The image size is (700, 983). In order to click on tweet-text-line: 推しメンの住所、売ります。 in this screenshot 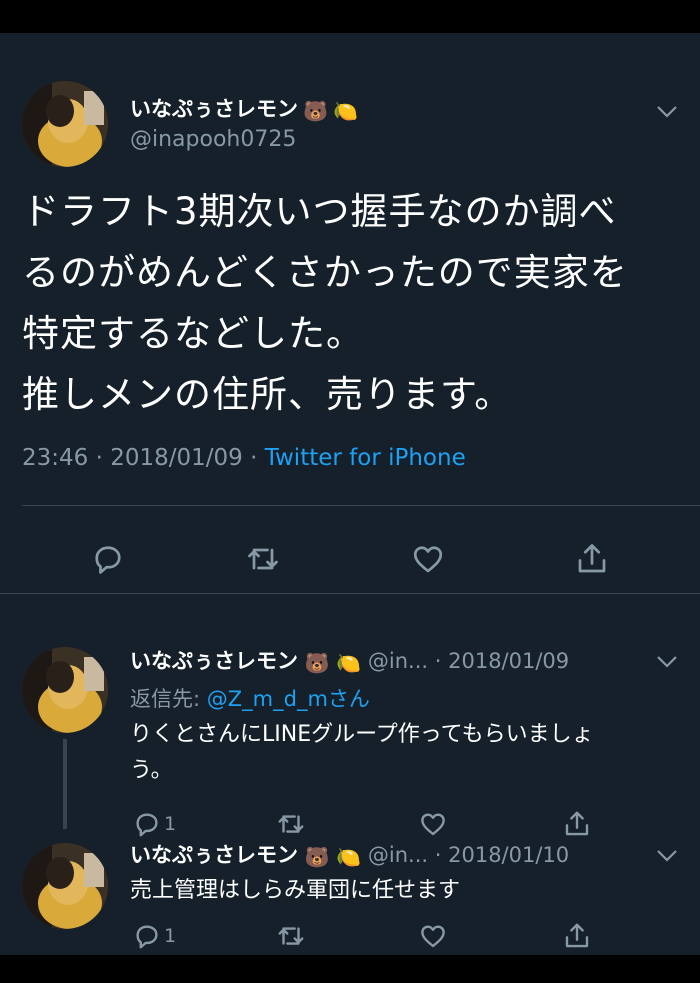, I will do `click(267, 394)`.